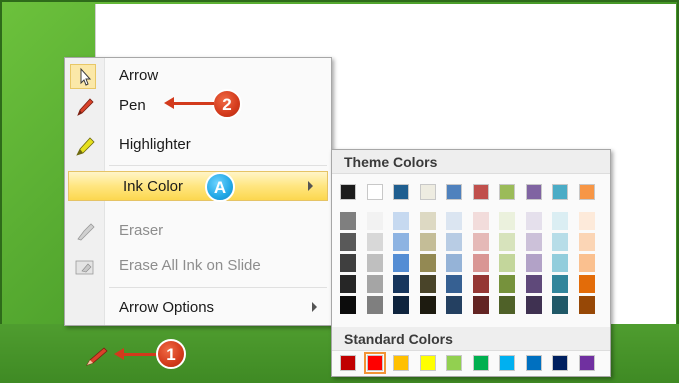  I want to click on menu-item-label: Eraser, so click(141, 230).